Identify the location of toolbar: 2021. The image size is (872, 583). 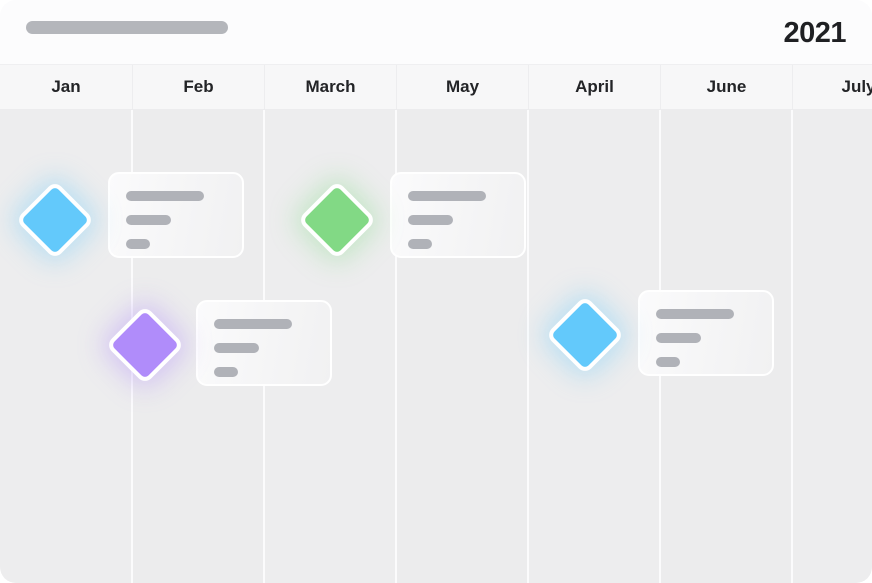
(436, 32).